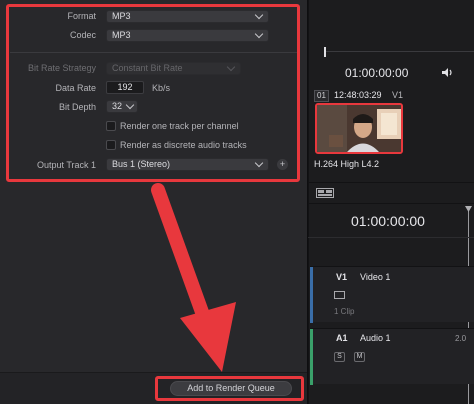  Describe the element at coordinates (400, 51) in the screenshot. I see `scrubber-track` at that location.